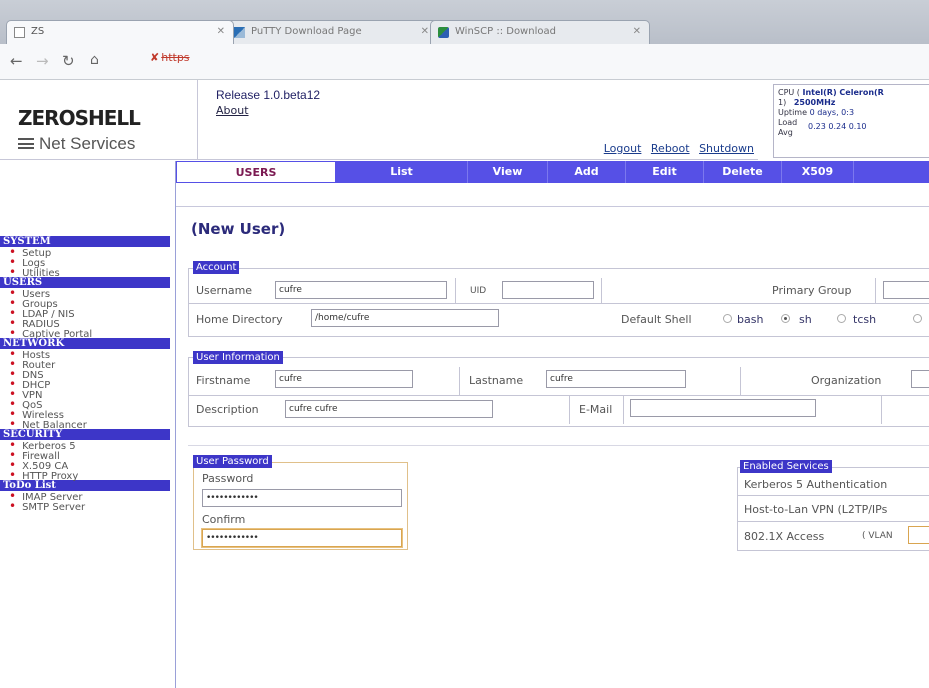  I want to click on user-password-box: User Password Password Confirm, so click(300, 502).